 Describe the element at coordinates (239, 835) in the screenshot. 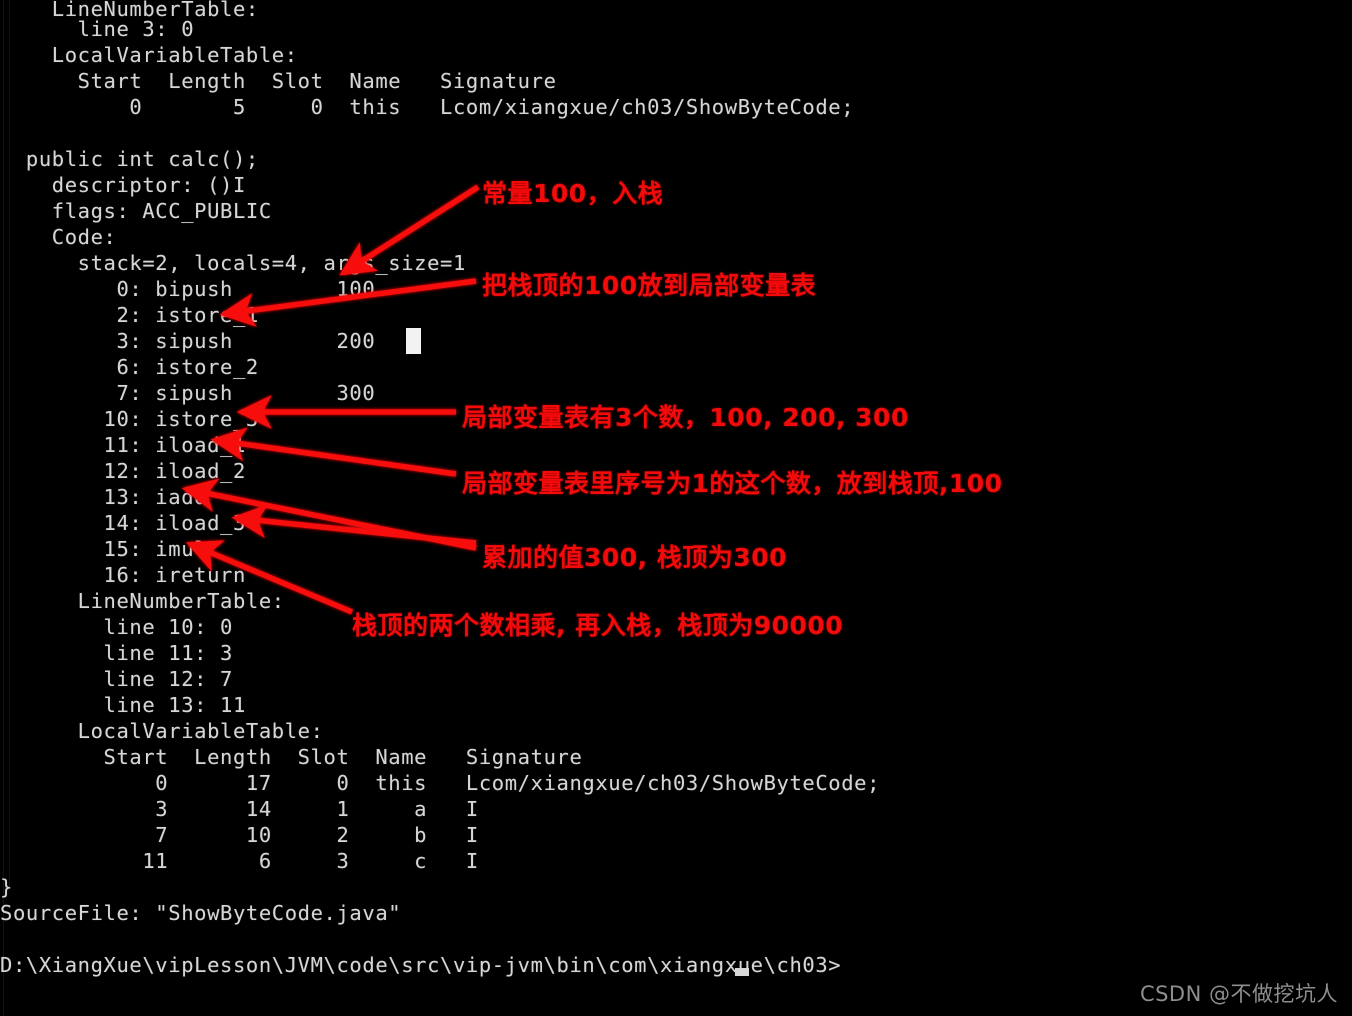

I see `terminal-line: 7 10 2 b I` at that location.